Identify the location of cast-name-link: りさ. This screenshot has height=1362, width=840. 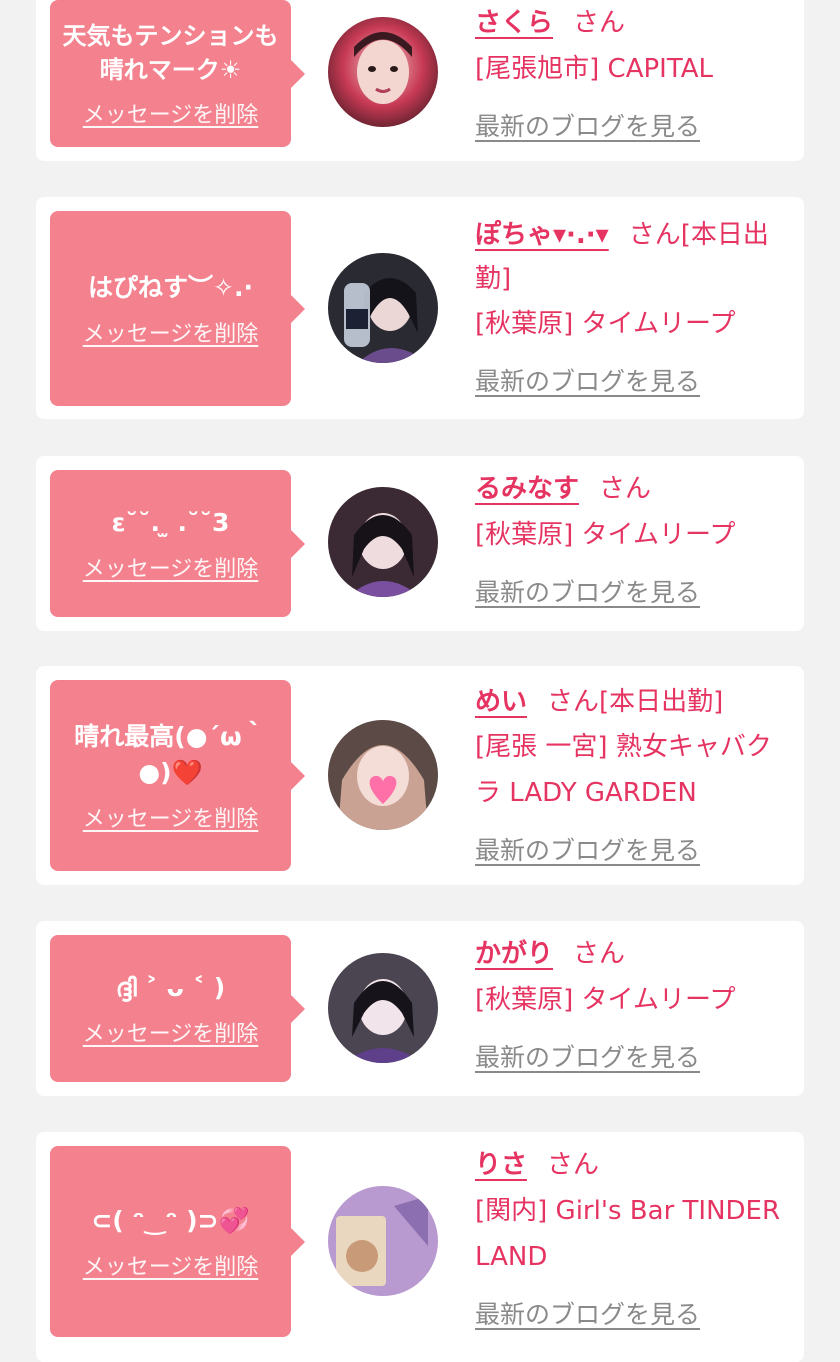
(501, 1165).